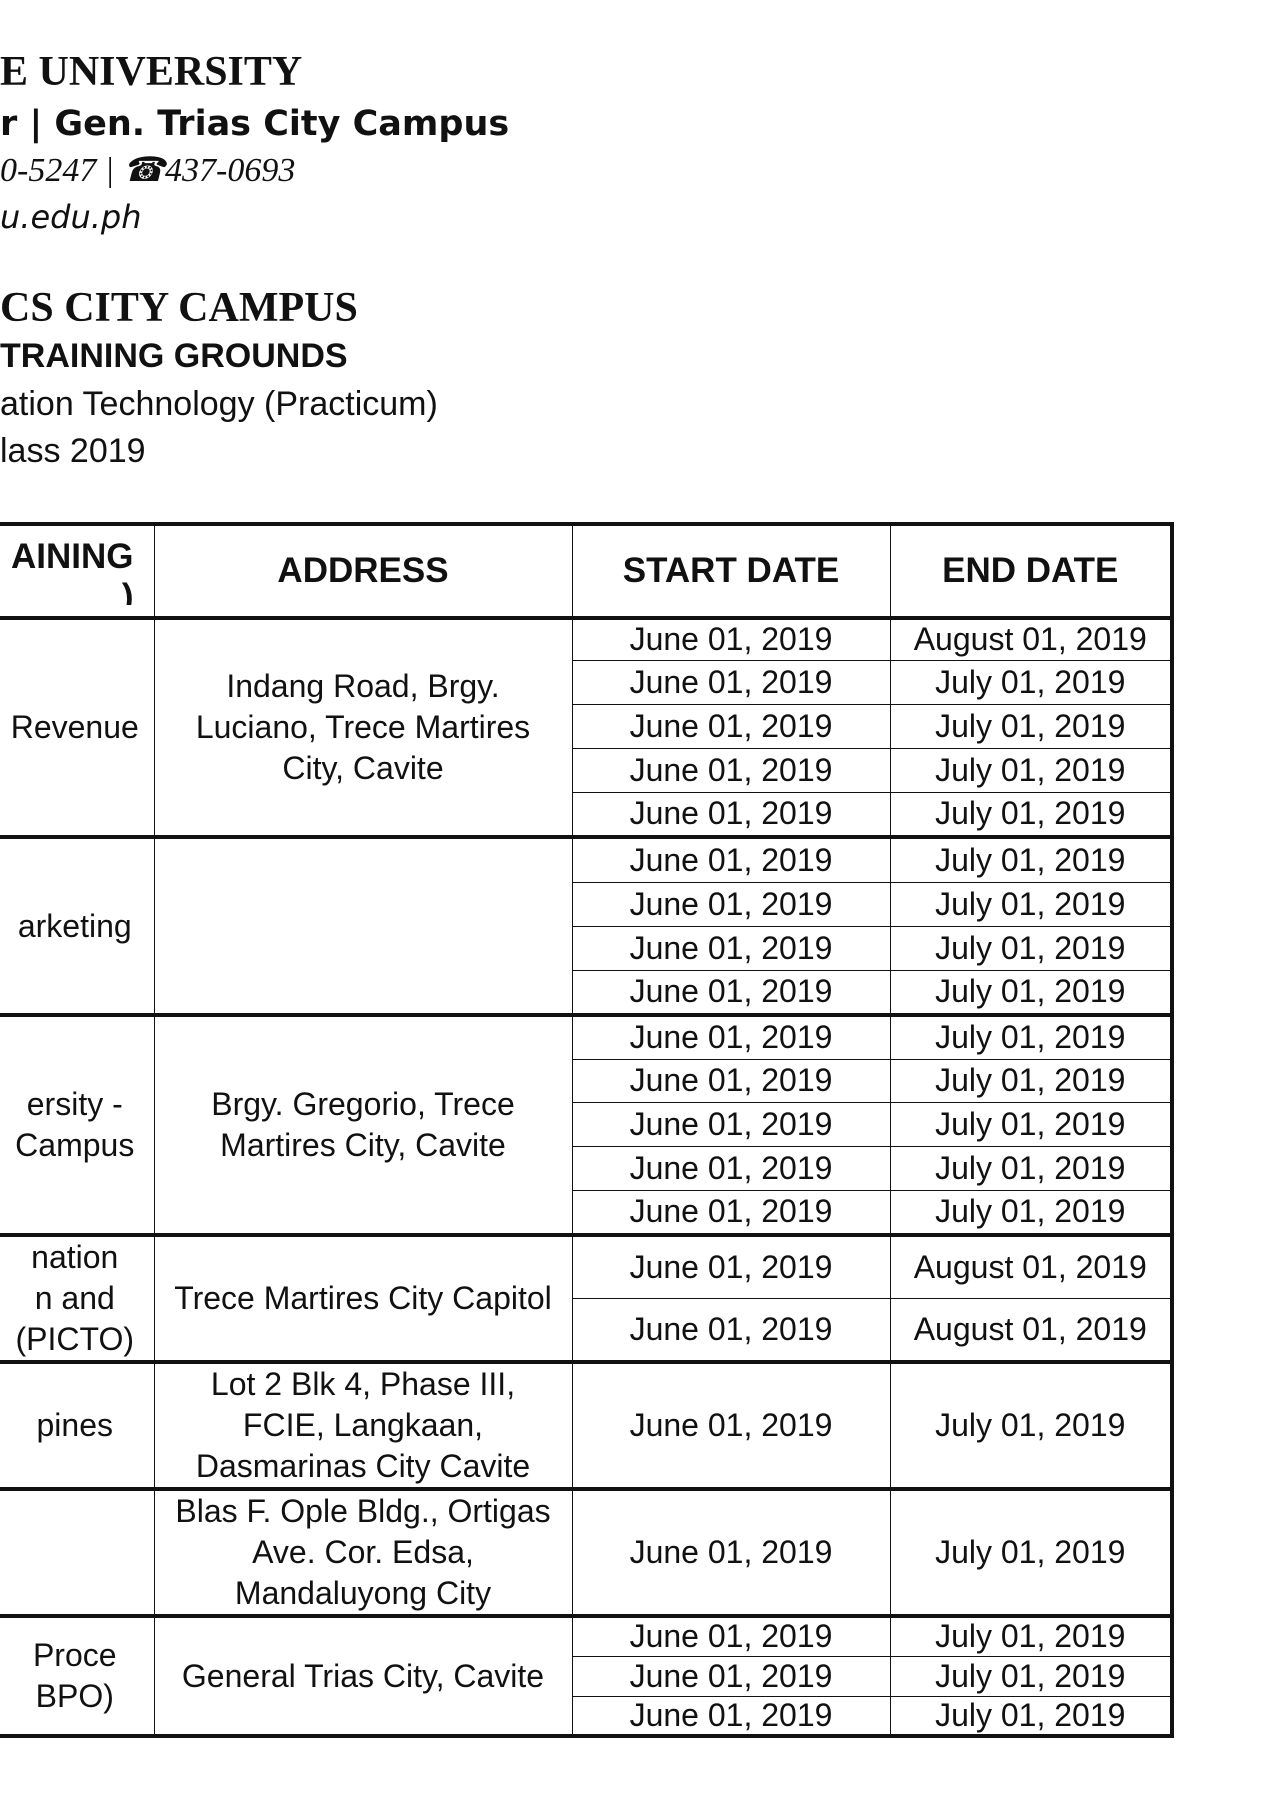  I want to click on header-training-ground-line2: ), so click(127, 591).